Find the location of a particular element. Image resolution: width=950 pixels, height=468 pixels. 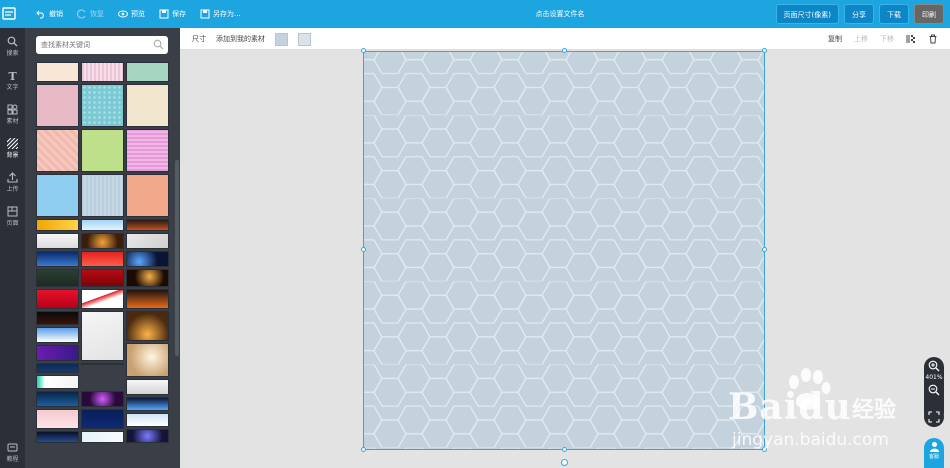

page-size-button: 页面尺寸(像素) is located at coordinates (807, 14).